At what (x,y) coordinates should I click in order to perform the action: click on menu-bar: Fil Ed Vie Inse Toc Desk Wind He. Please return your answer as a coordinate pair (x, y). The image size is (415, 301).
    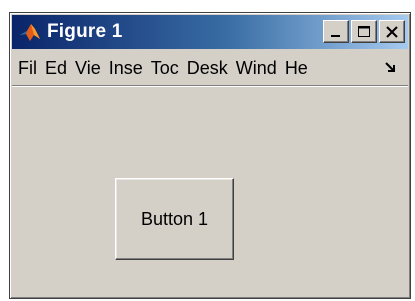
    Looking at the image, I should click on (210, 68).